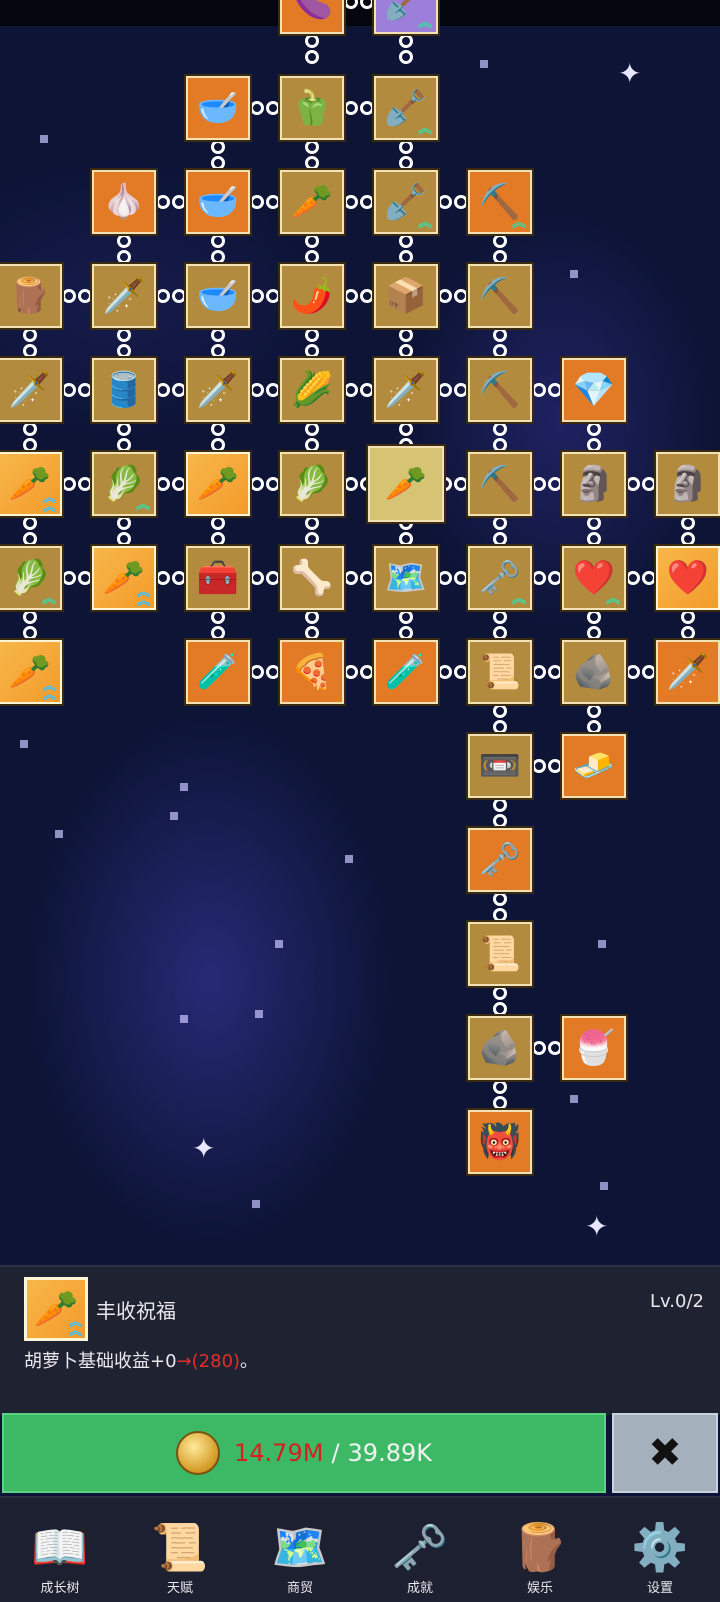 The width and height of the screenshot is (720, 1602). I want to click on skill-node-icon: 🪵, so click(30, 296).